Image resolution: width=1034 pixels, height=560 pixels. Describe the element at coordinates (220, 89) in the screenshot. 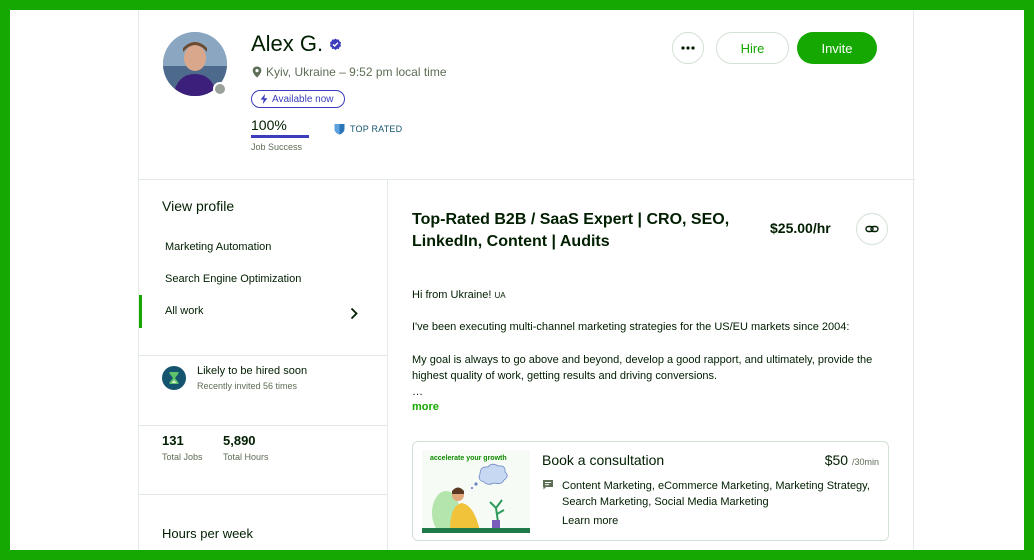

I see `online-status-dot` at that location.